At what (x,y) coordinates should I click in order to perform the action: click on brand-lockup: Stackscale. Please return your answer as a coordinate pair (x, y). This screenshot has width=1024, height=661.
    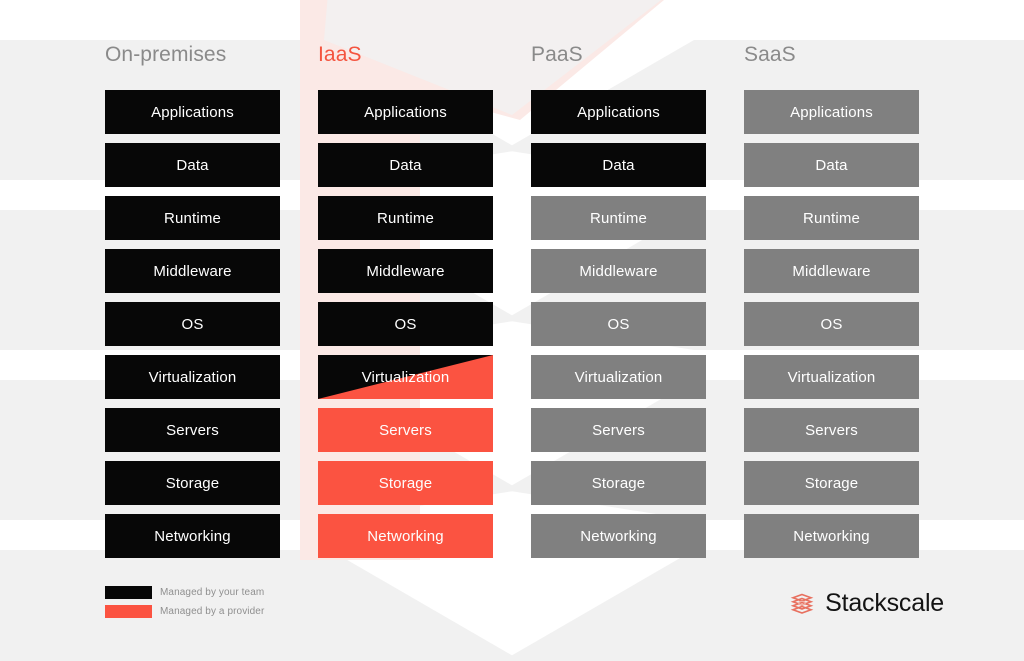
    Looking at the image, I should click on (866, 603).